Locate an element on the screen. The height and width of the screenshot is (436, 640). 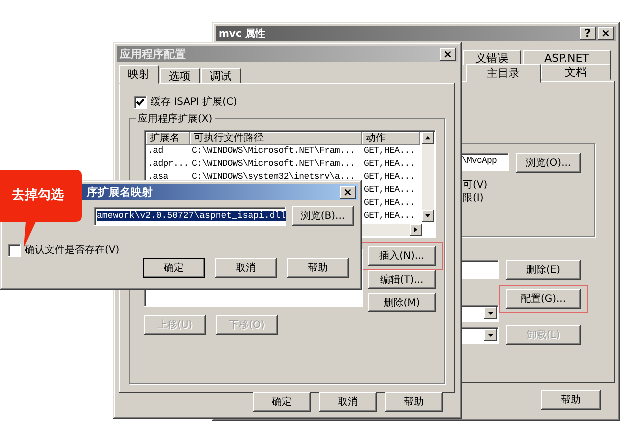
table-cell-text: .ad is located at coordinates (155, 151).